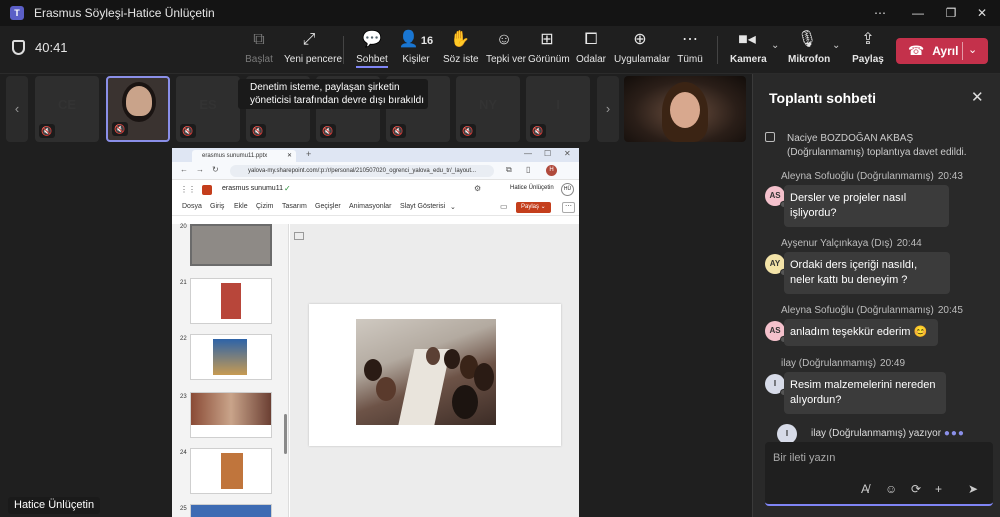  I want to click on view-button: ⊞ Görünüm, so click(549, 50).